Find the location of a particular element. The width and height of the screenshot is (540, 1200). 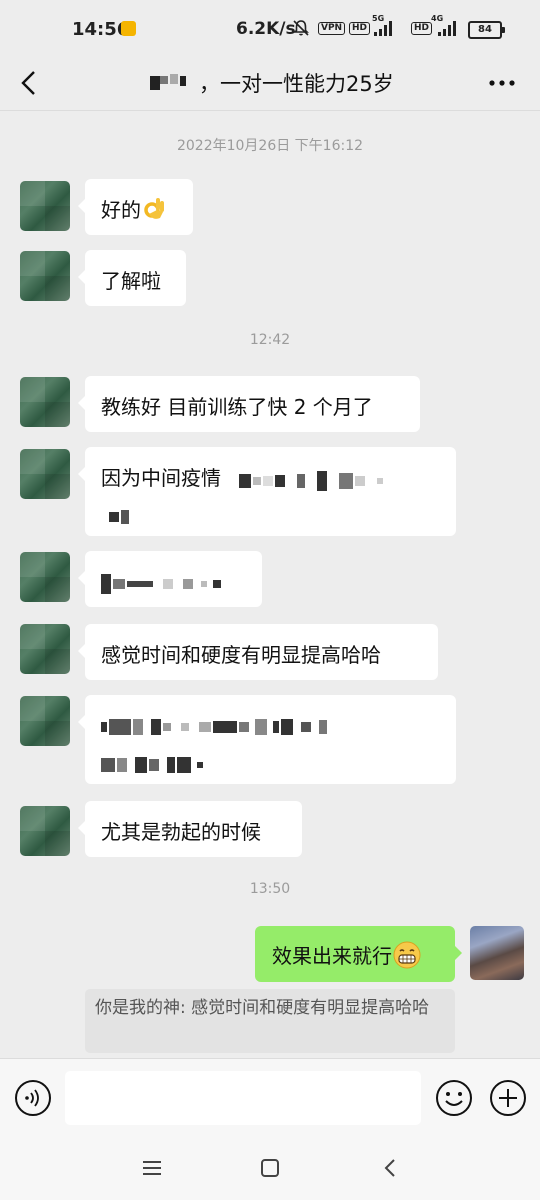

hd-badge-2: HD is located at coordinates (422, 28).